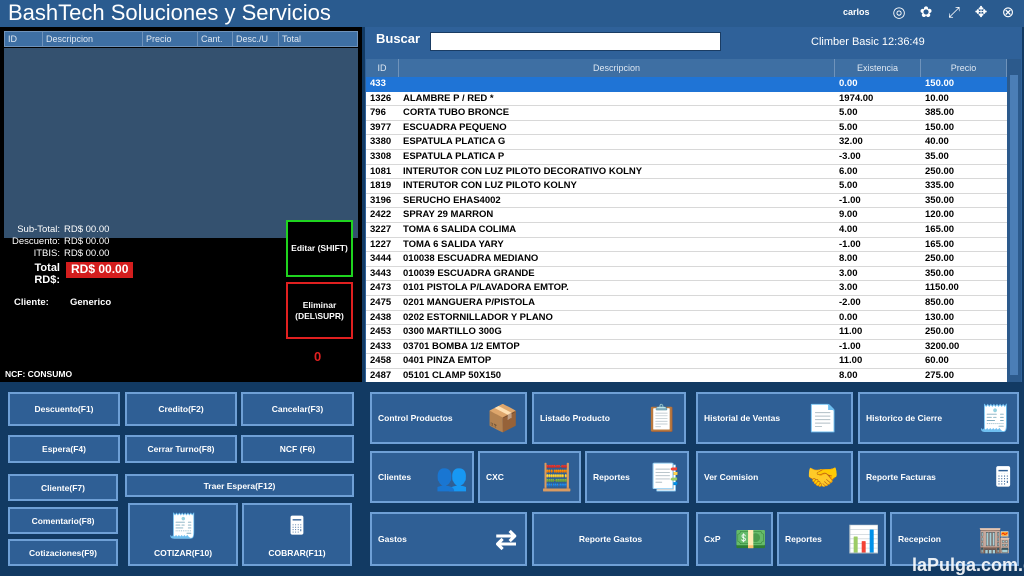 This screenshot has width=1024, height=576. What do you see at coordinates (297, 449) in the screenshot?
I see `ncf-button: NCF (F6)` at bounding box center [297, 449].